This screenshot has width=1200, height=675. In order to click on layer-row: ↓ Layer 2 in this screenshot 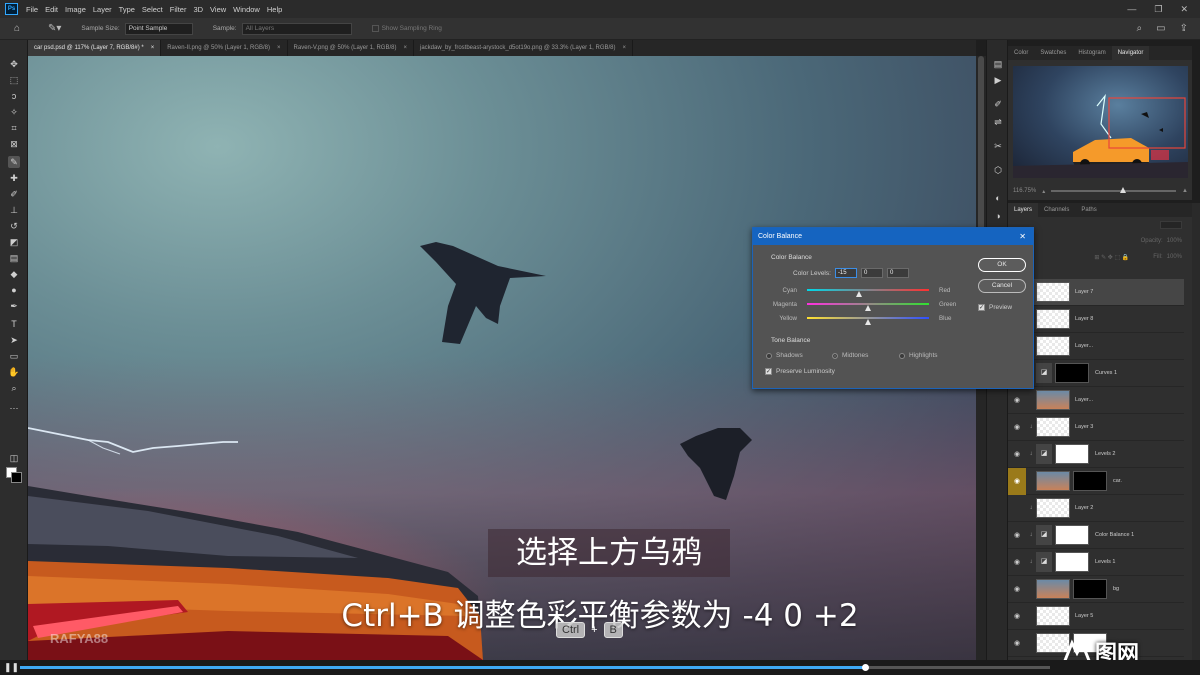, I will do `click(1096, 508)`.